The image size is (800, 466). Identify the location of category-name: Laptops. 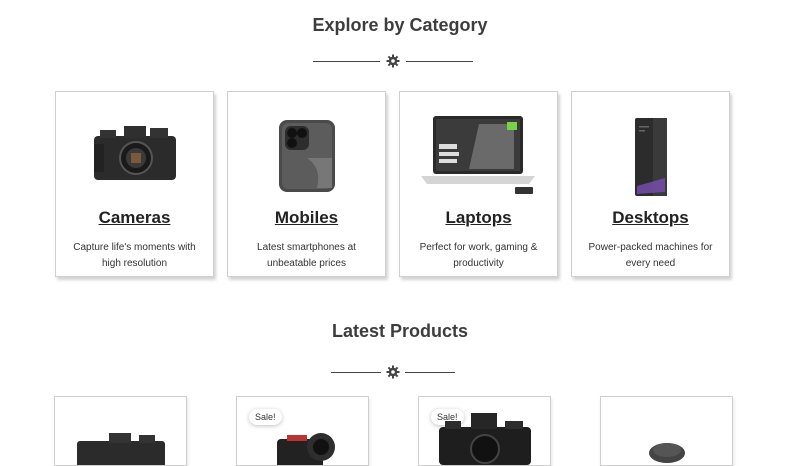
(478, 218).